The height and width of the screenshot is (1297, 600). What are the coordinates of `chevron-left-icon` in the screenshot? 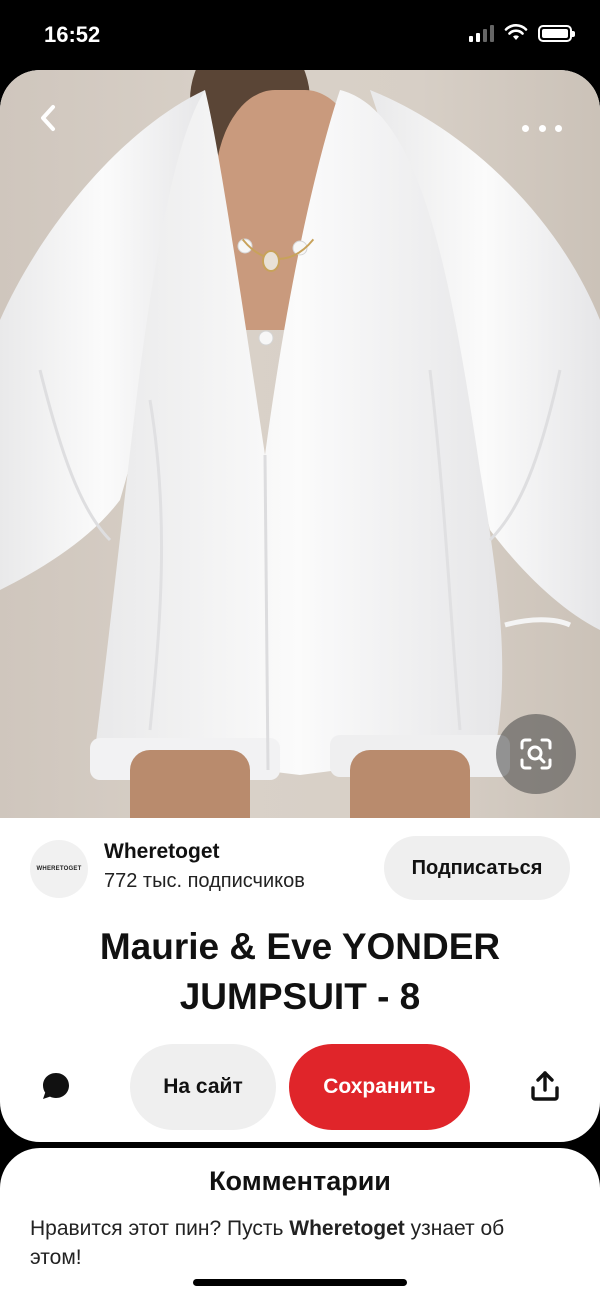 It's located at (48, 118).